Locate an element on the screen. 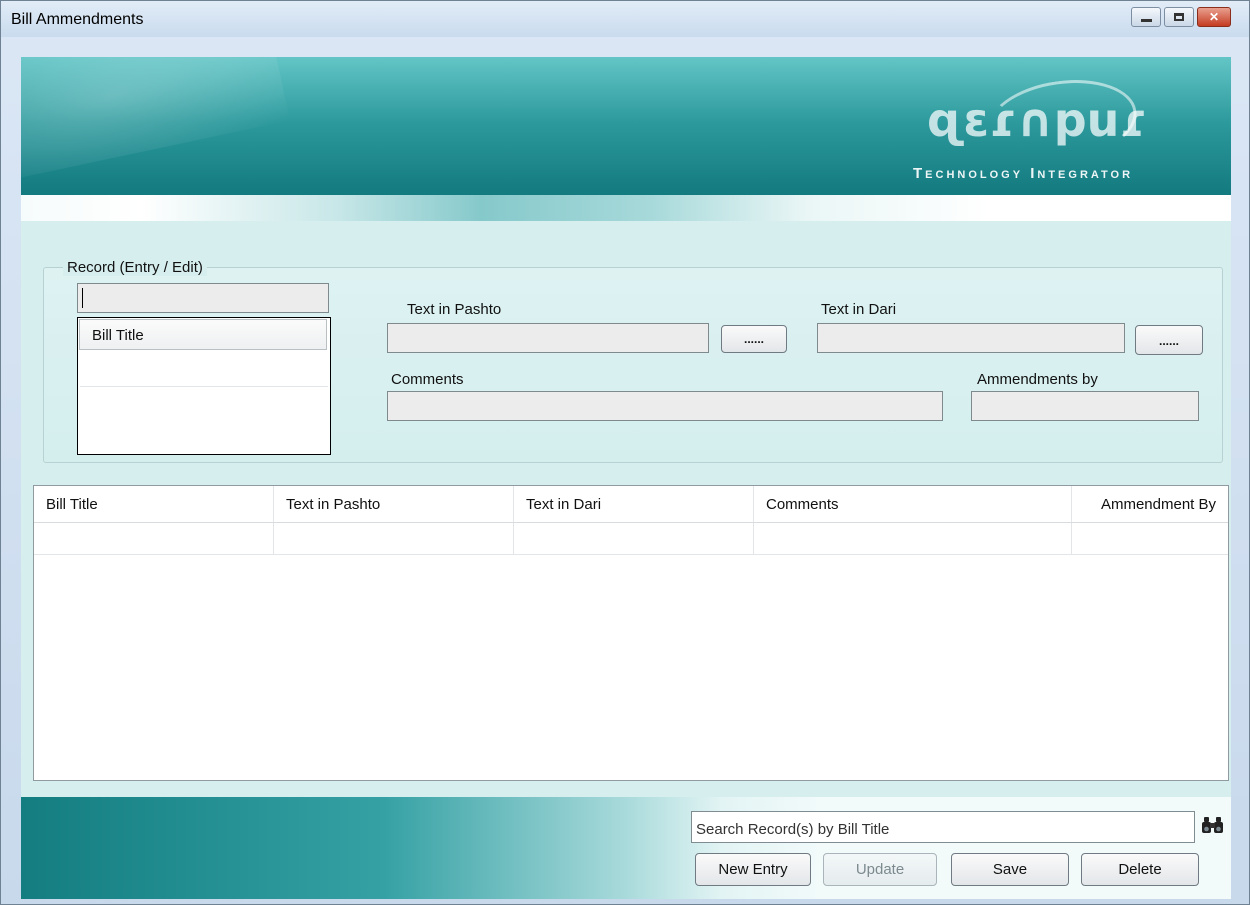 This screenshot has width=1250, height=905. company-logo: ɋɛɾ∩puɾ Technology Integrator is located at coordinates (1063, 129).